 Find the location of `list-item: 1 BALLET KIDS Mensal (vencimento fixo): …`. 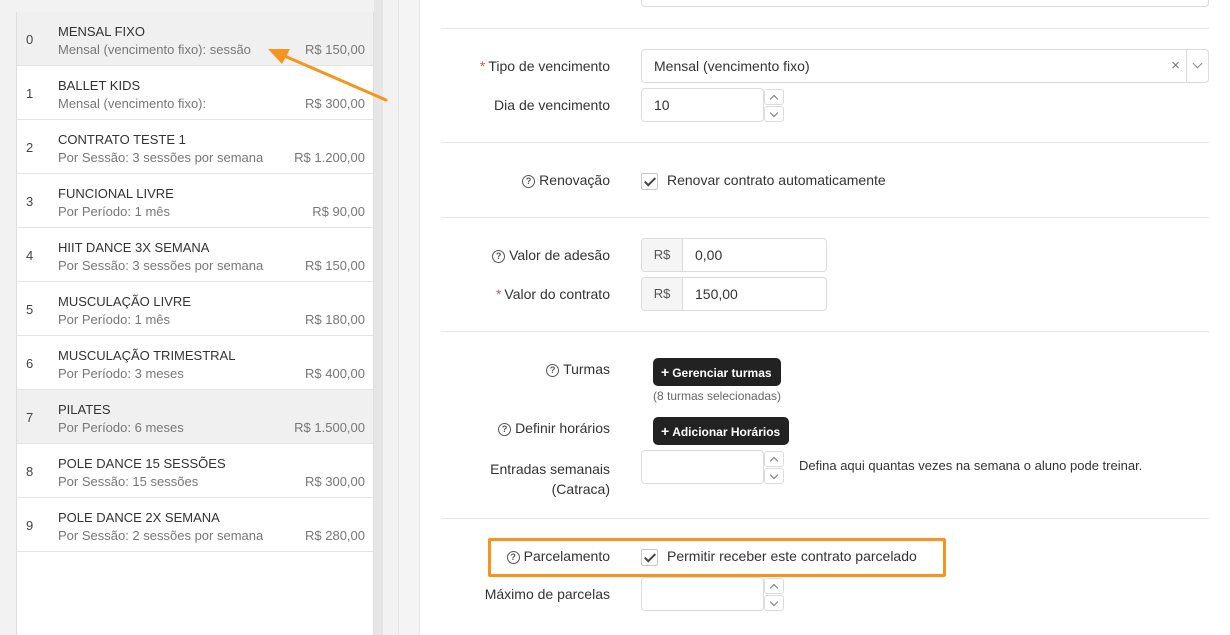

list-item: 1 BALLET KIDS Mensal (vencimento fixo): … is located at coordinates (195, 93).